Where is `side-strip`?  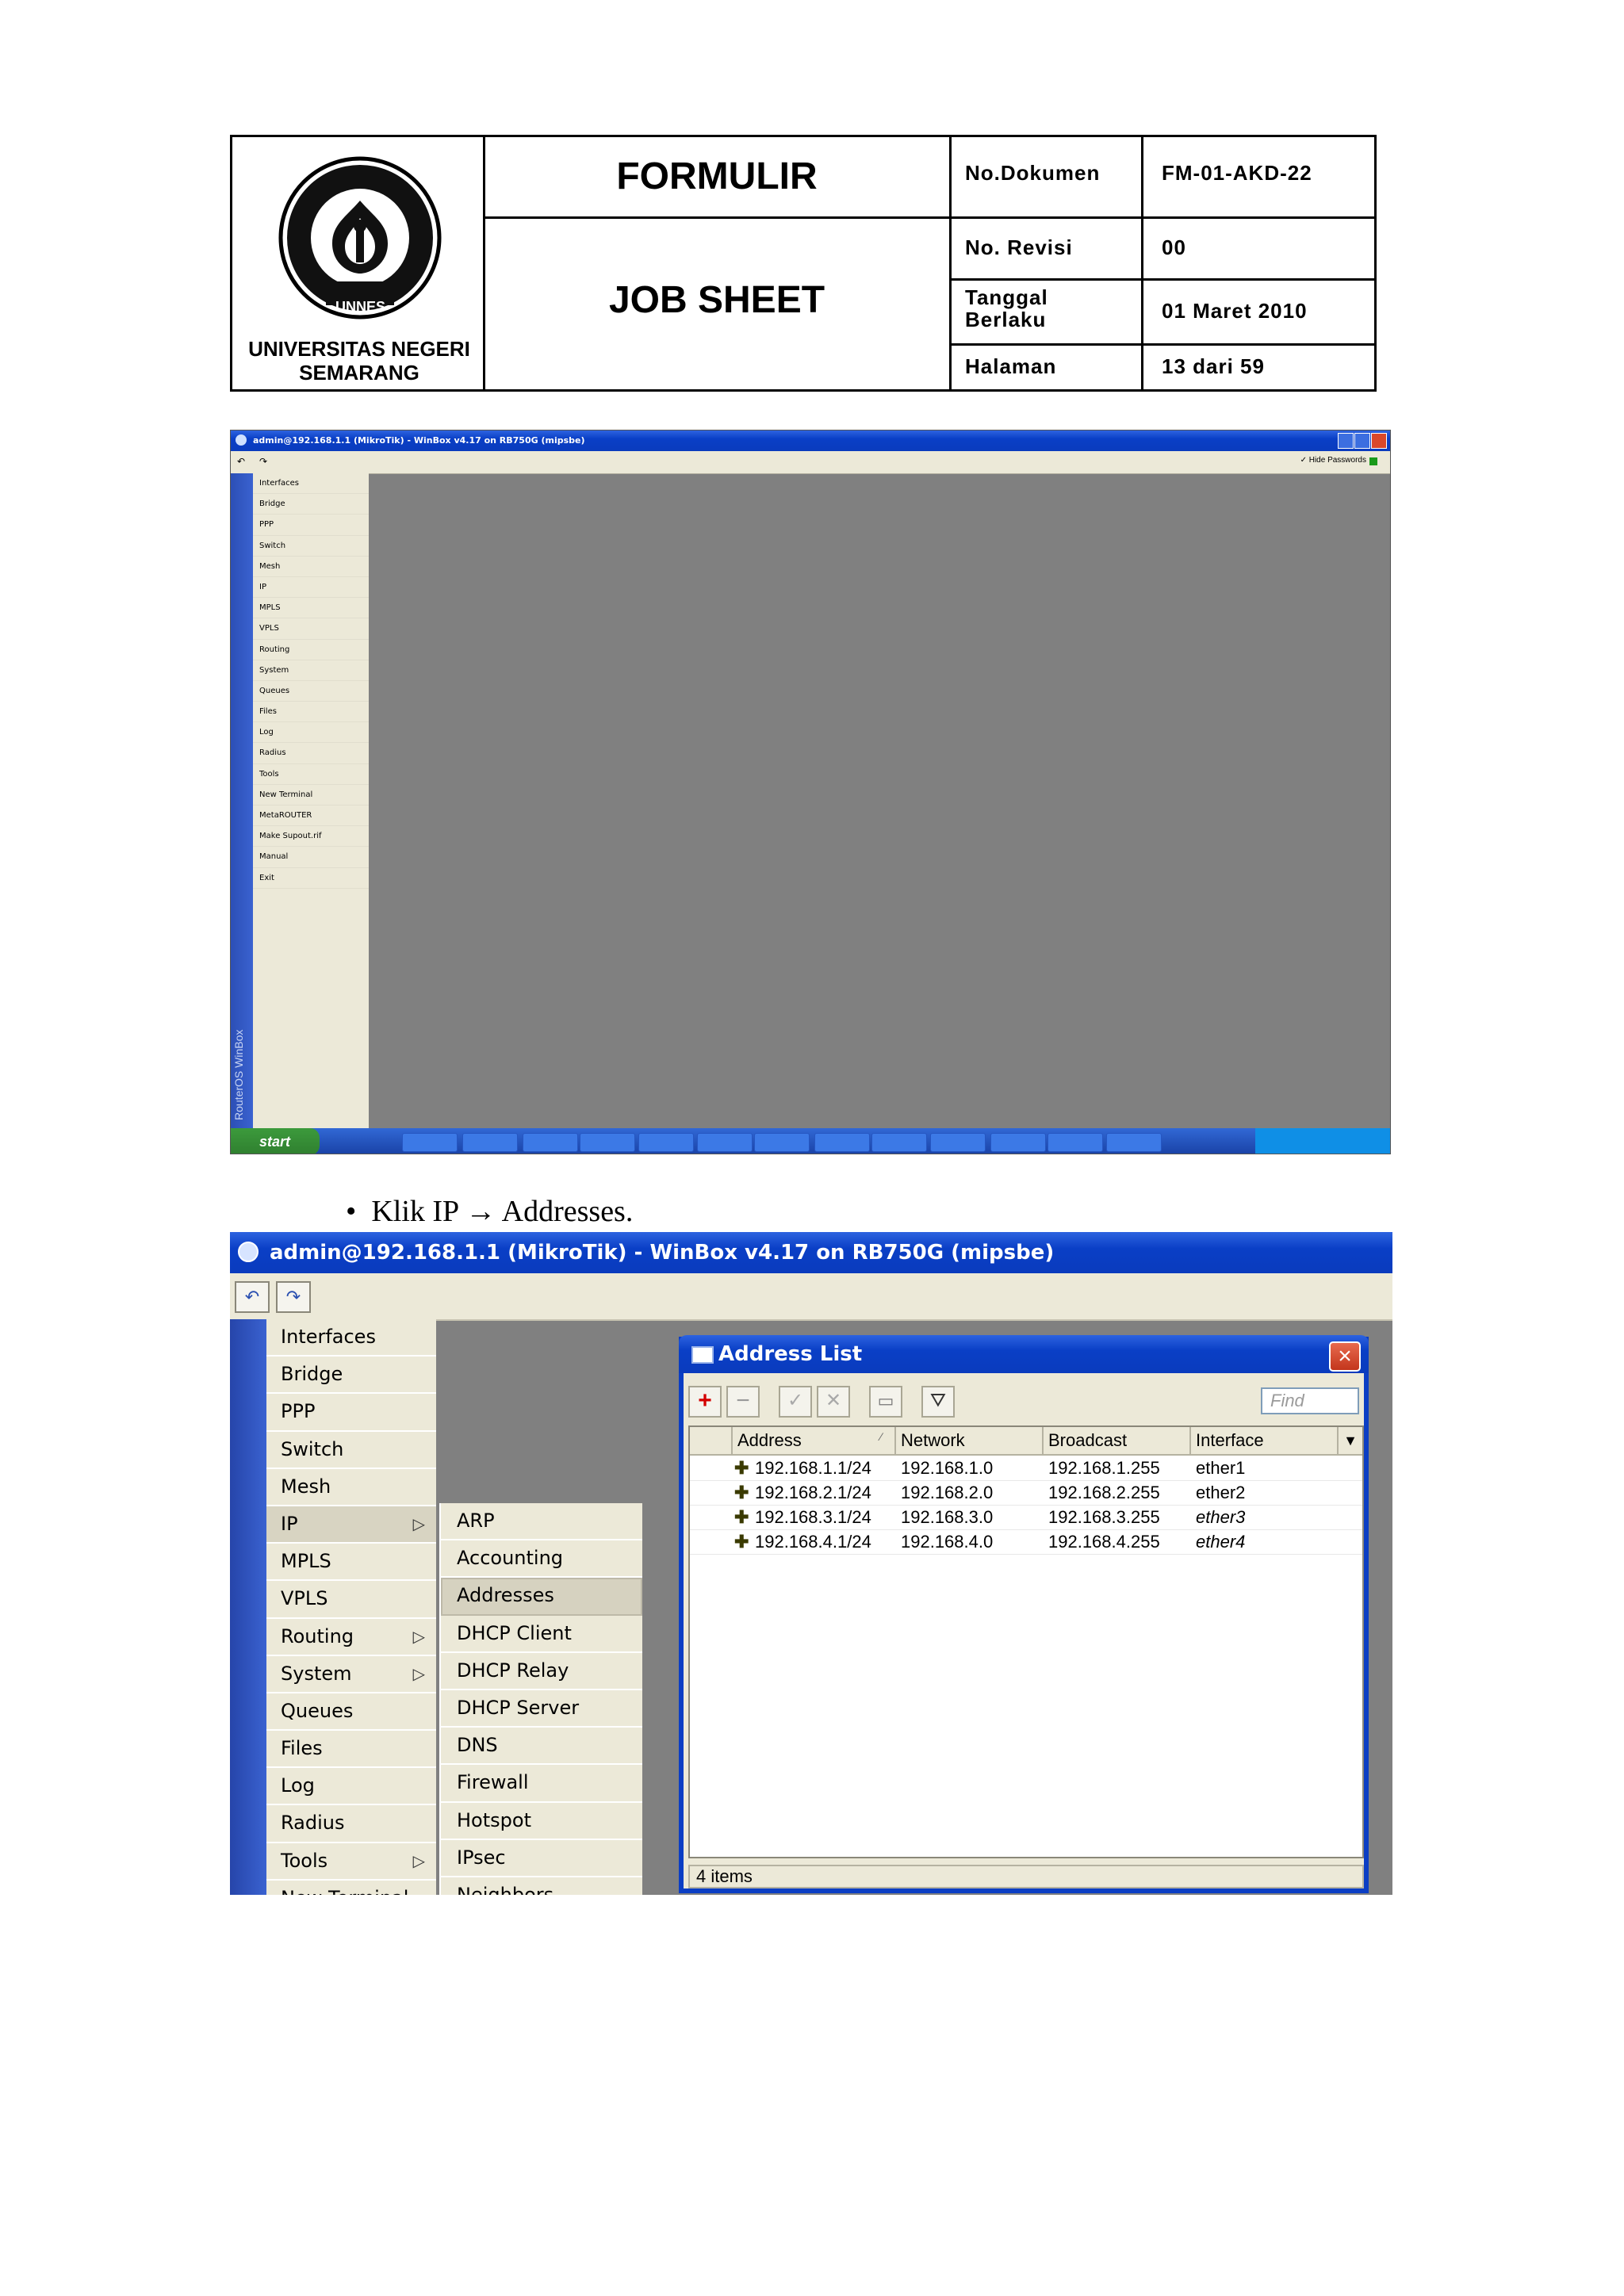
side-strip is located at coordinates (248, 1607).